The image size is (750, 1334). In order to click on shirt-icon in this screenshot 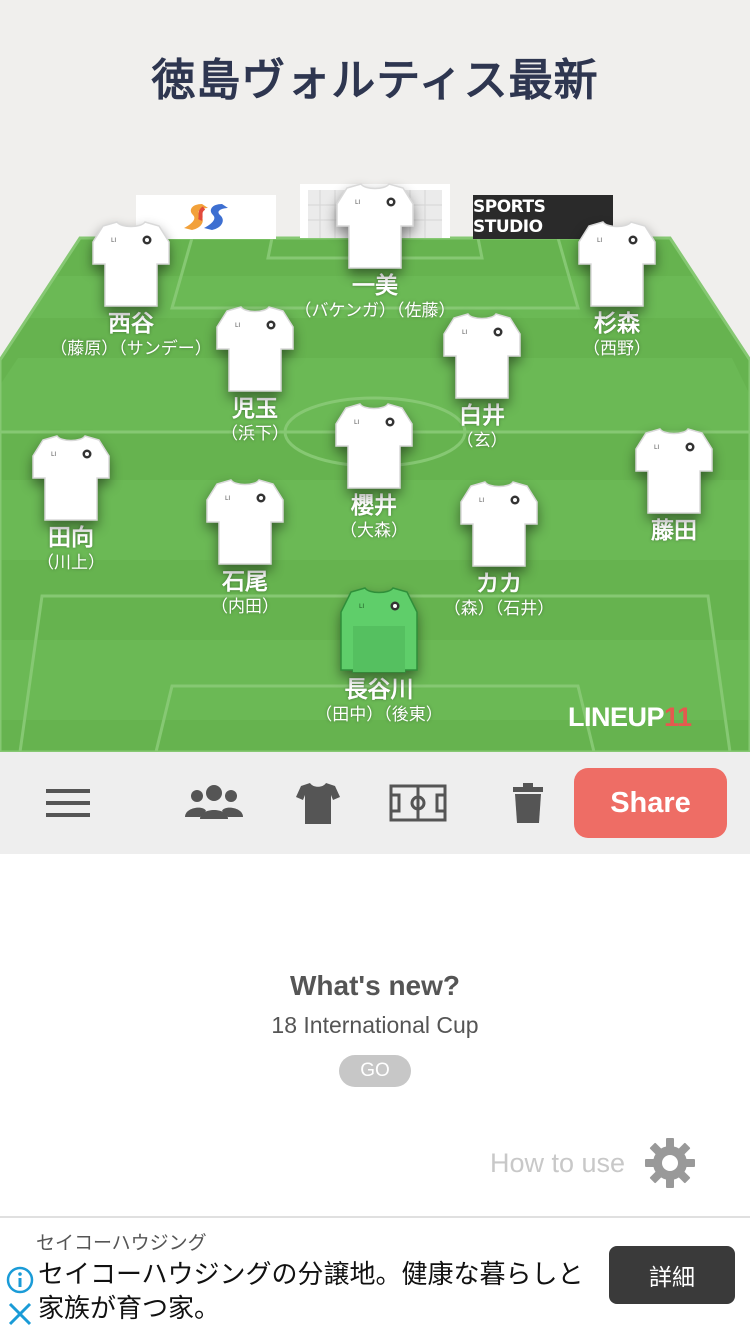, I will do `click(318, 803)`.